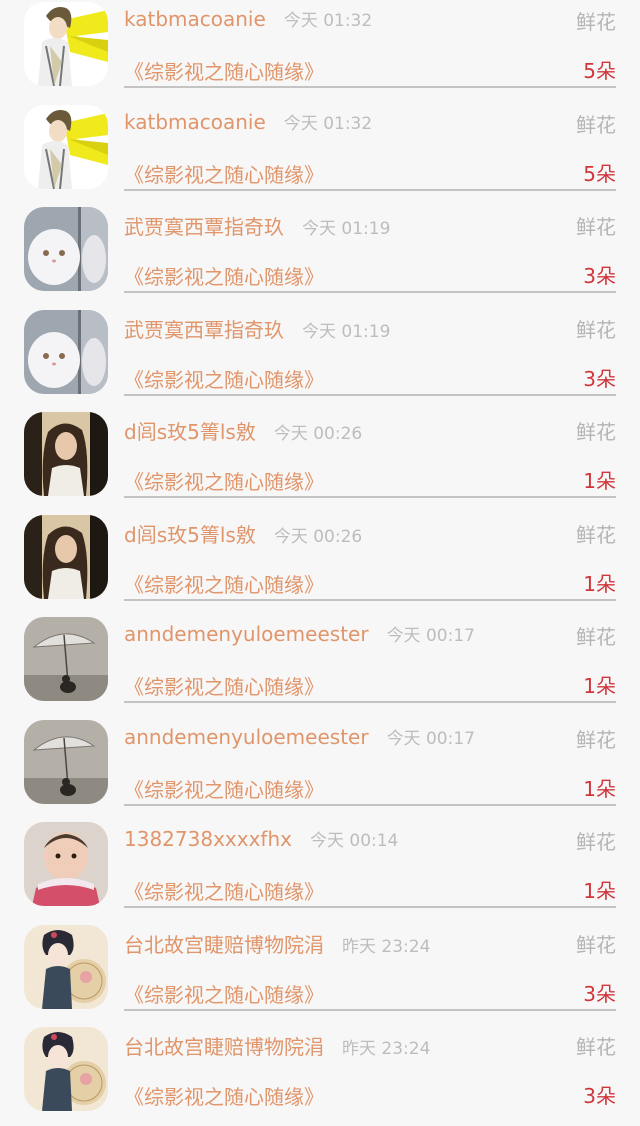 Image resolution: width=640 pixels, height=1126 pixels. What do you see at coordinates (261, 839) in the screenshot?
I see `sender-name: 1382738xxxxfhx 今天 00:14` at bounding box center [261, 839].